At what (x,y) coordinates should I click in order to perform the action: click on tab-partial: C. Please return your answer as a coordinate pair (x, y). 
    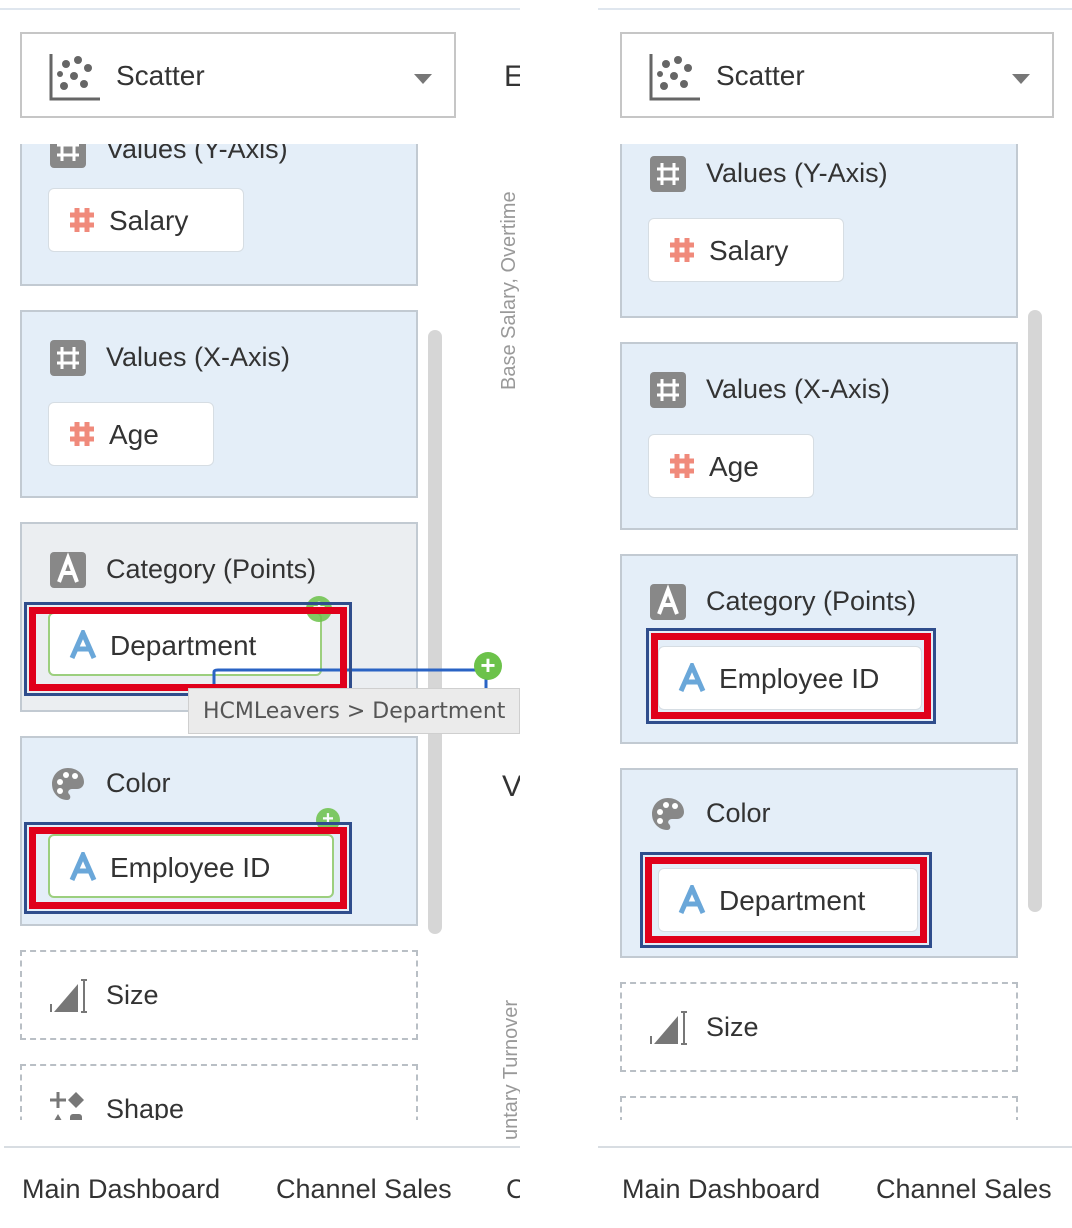
    Looking at the image, I should click on (513, 1189).